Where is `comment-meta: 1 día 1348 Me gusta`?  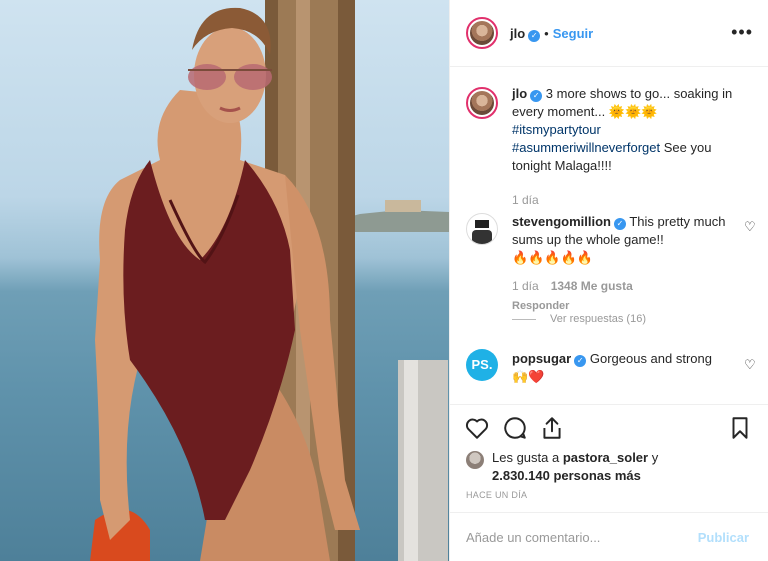
comment-meta: 1 día 1348 Me gusta is located at coordinates (624, 286).